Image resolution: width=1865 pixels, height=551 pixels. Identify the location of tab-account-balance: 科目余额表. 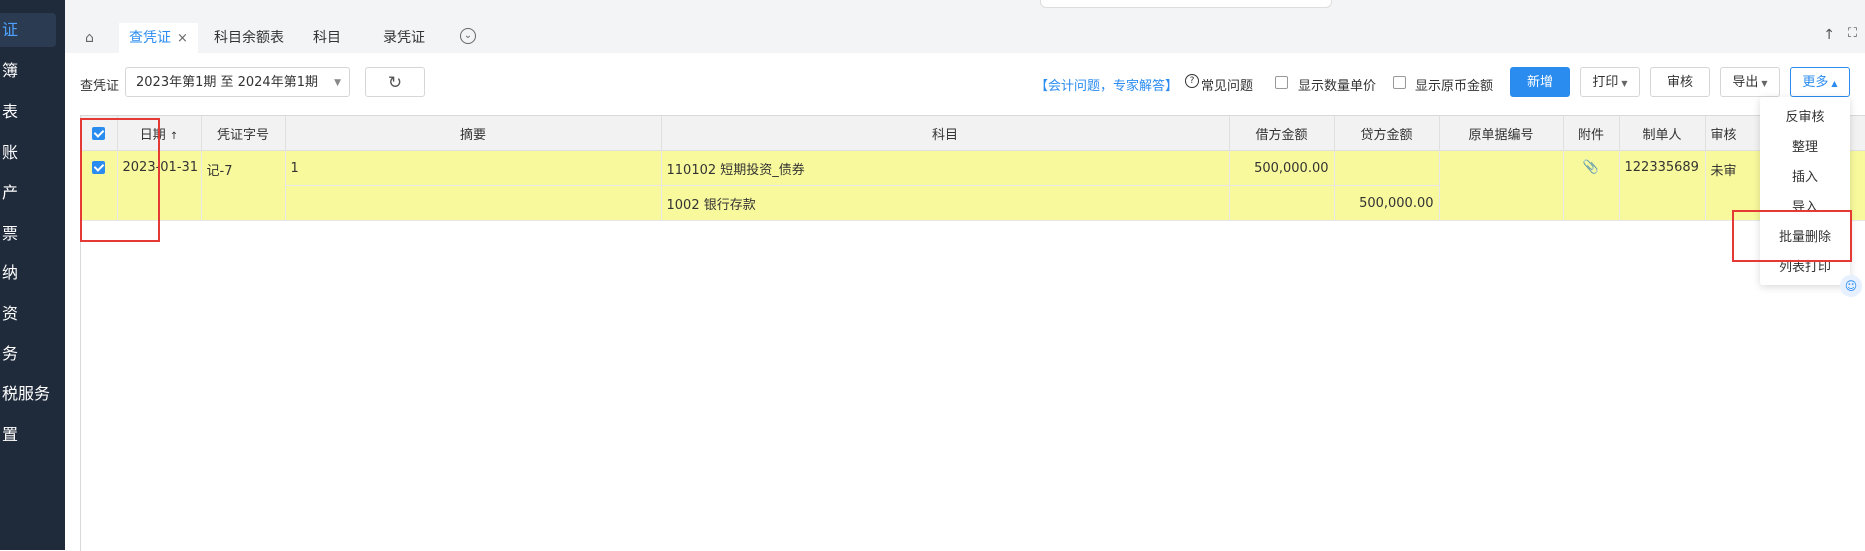
(249, 38).